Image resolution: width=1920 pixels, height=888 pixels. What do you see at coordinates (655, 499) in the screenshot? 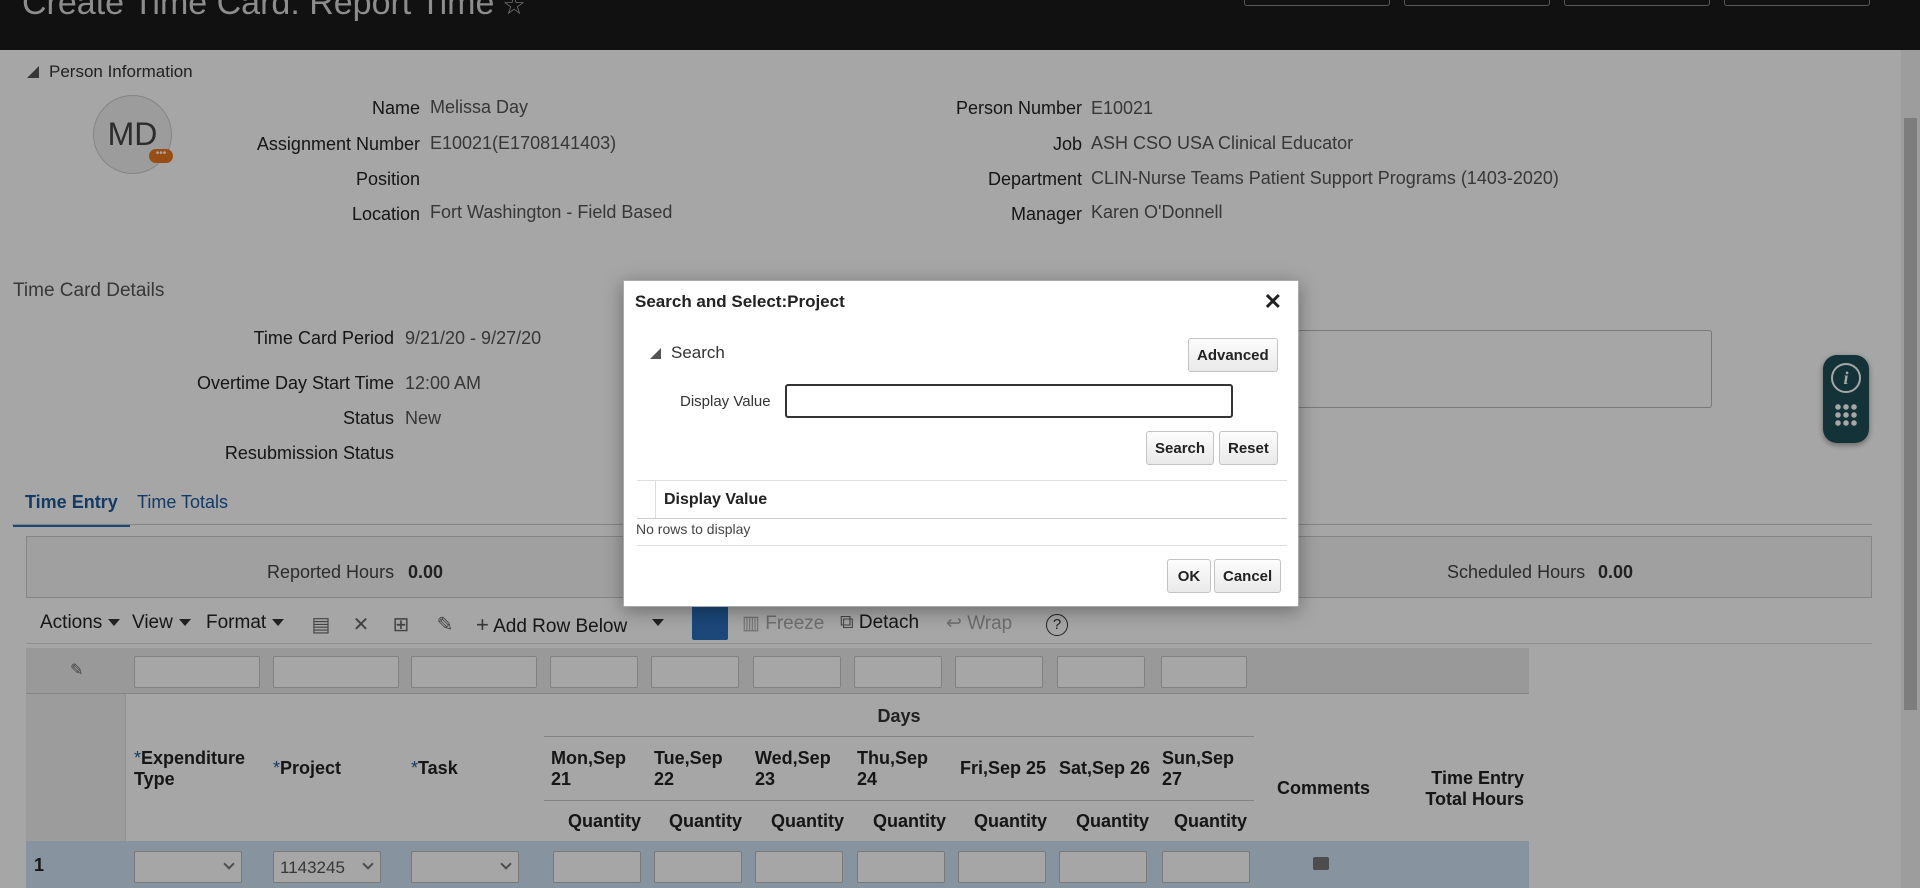
I see `results-column-divider` at bounding box center [655, 499].